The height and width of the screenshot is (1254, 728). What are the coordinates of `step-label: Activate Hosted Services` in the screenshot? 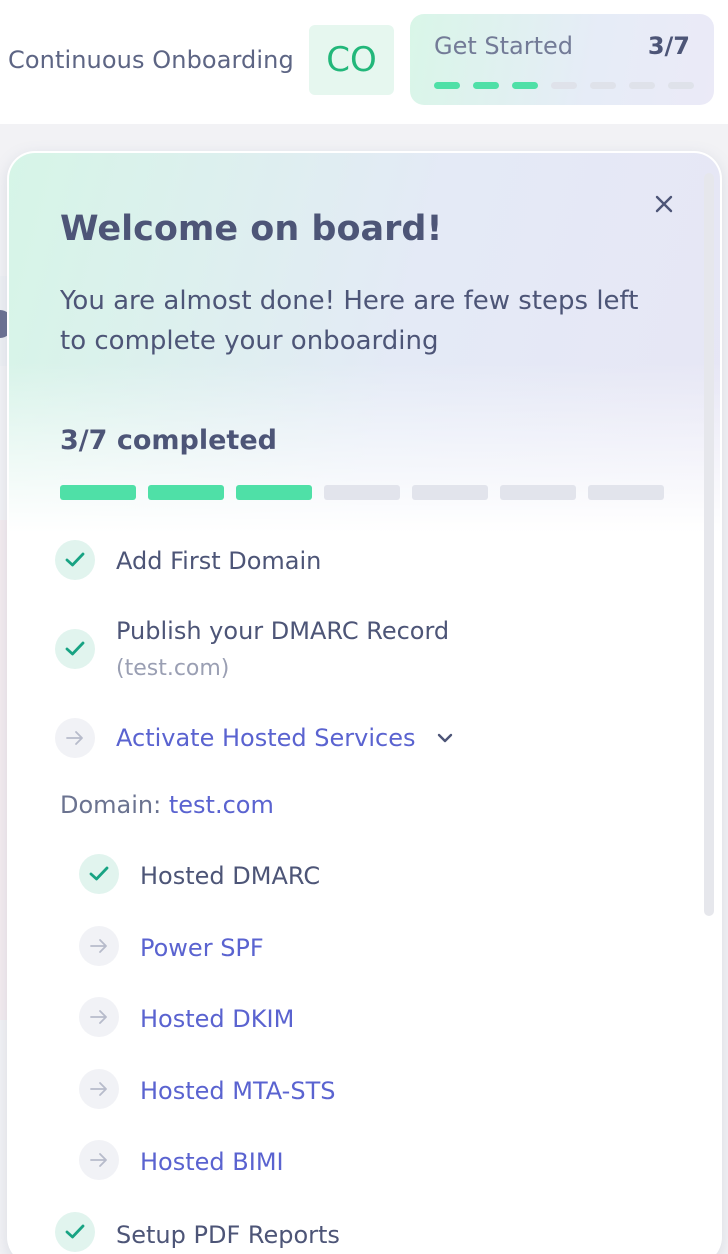 It's located at (265, 738).